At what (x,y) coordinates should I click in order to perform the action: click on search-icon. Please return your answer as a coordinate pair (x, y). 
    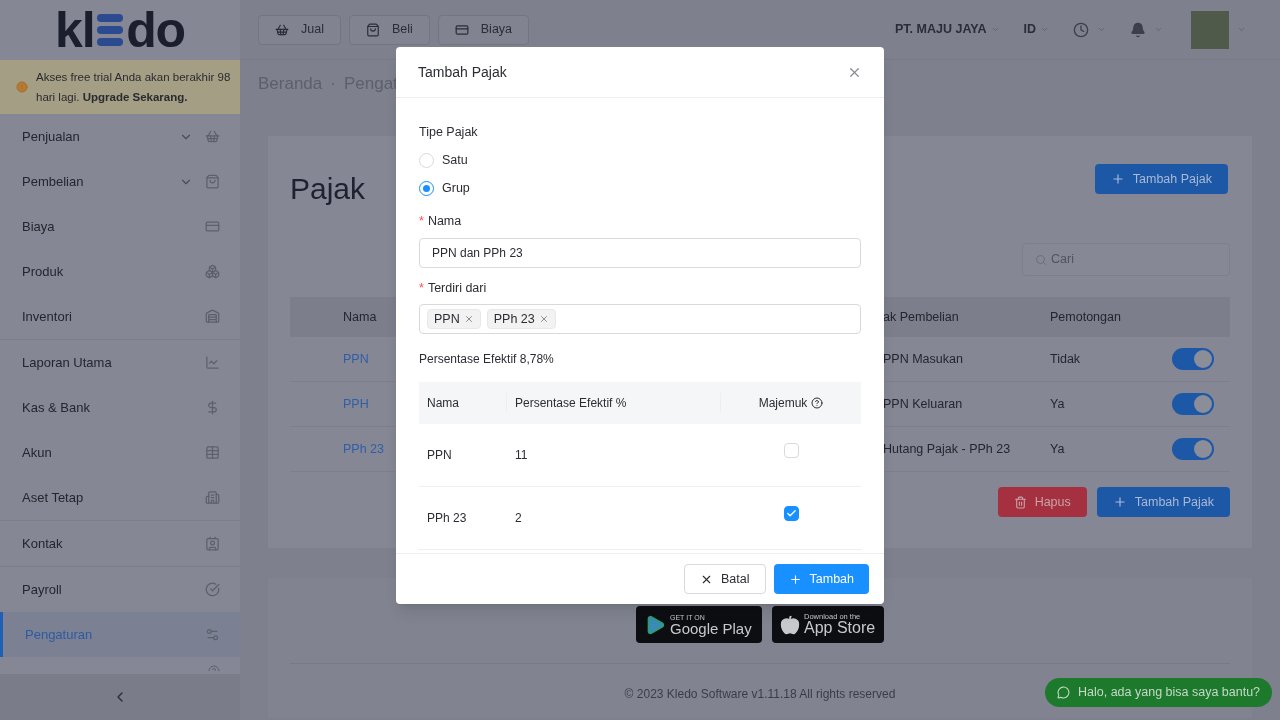
    Looking at the image, I should click on (1041, 259).